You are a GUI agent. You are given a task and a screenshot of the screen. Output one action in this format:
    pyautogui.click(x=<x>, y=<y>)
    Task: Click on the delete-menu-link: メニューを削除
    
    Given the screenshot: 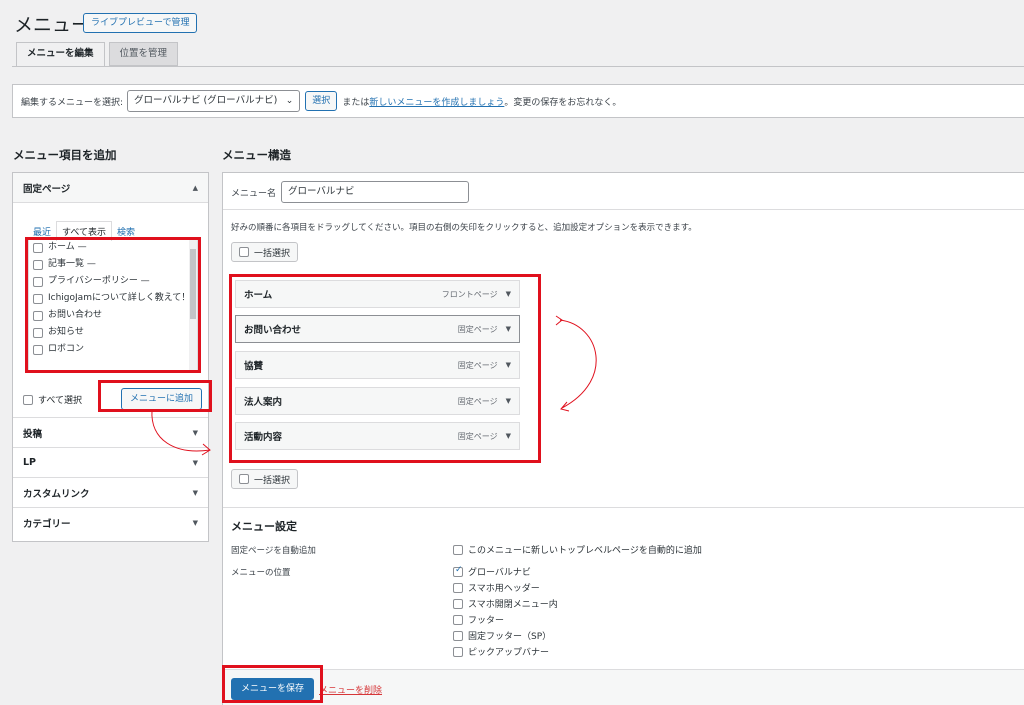 What is the action you would take?
    pyautogui.click(x=350, y=689)
    